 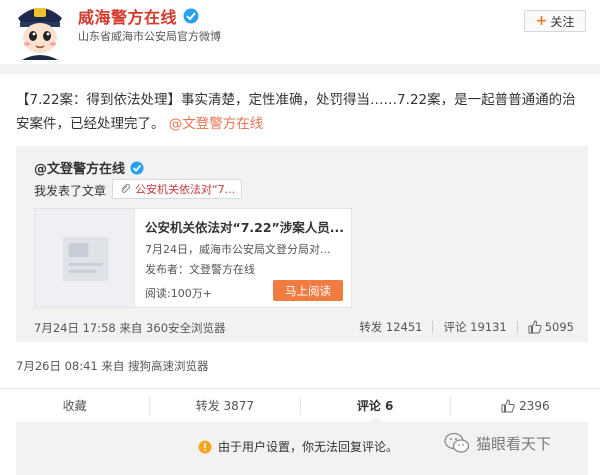 I want to click on article-reads: 阅读:100万+, so click(x=178, y=293).